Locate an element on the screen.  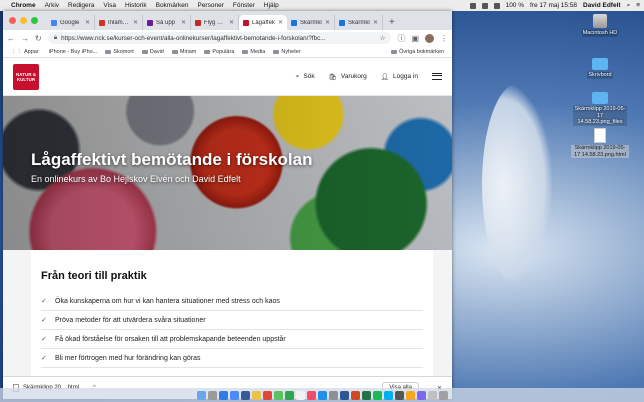
back-icon: ← is located at coordinates (11, 38).